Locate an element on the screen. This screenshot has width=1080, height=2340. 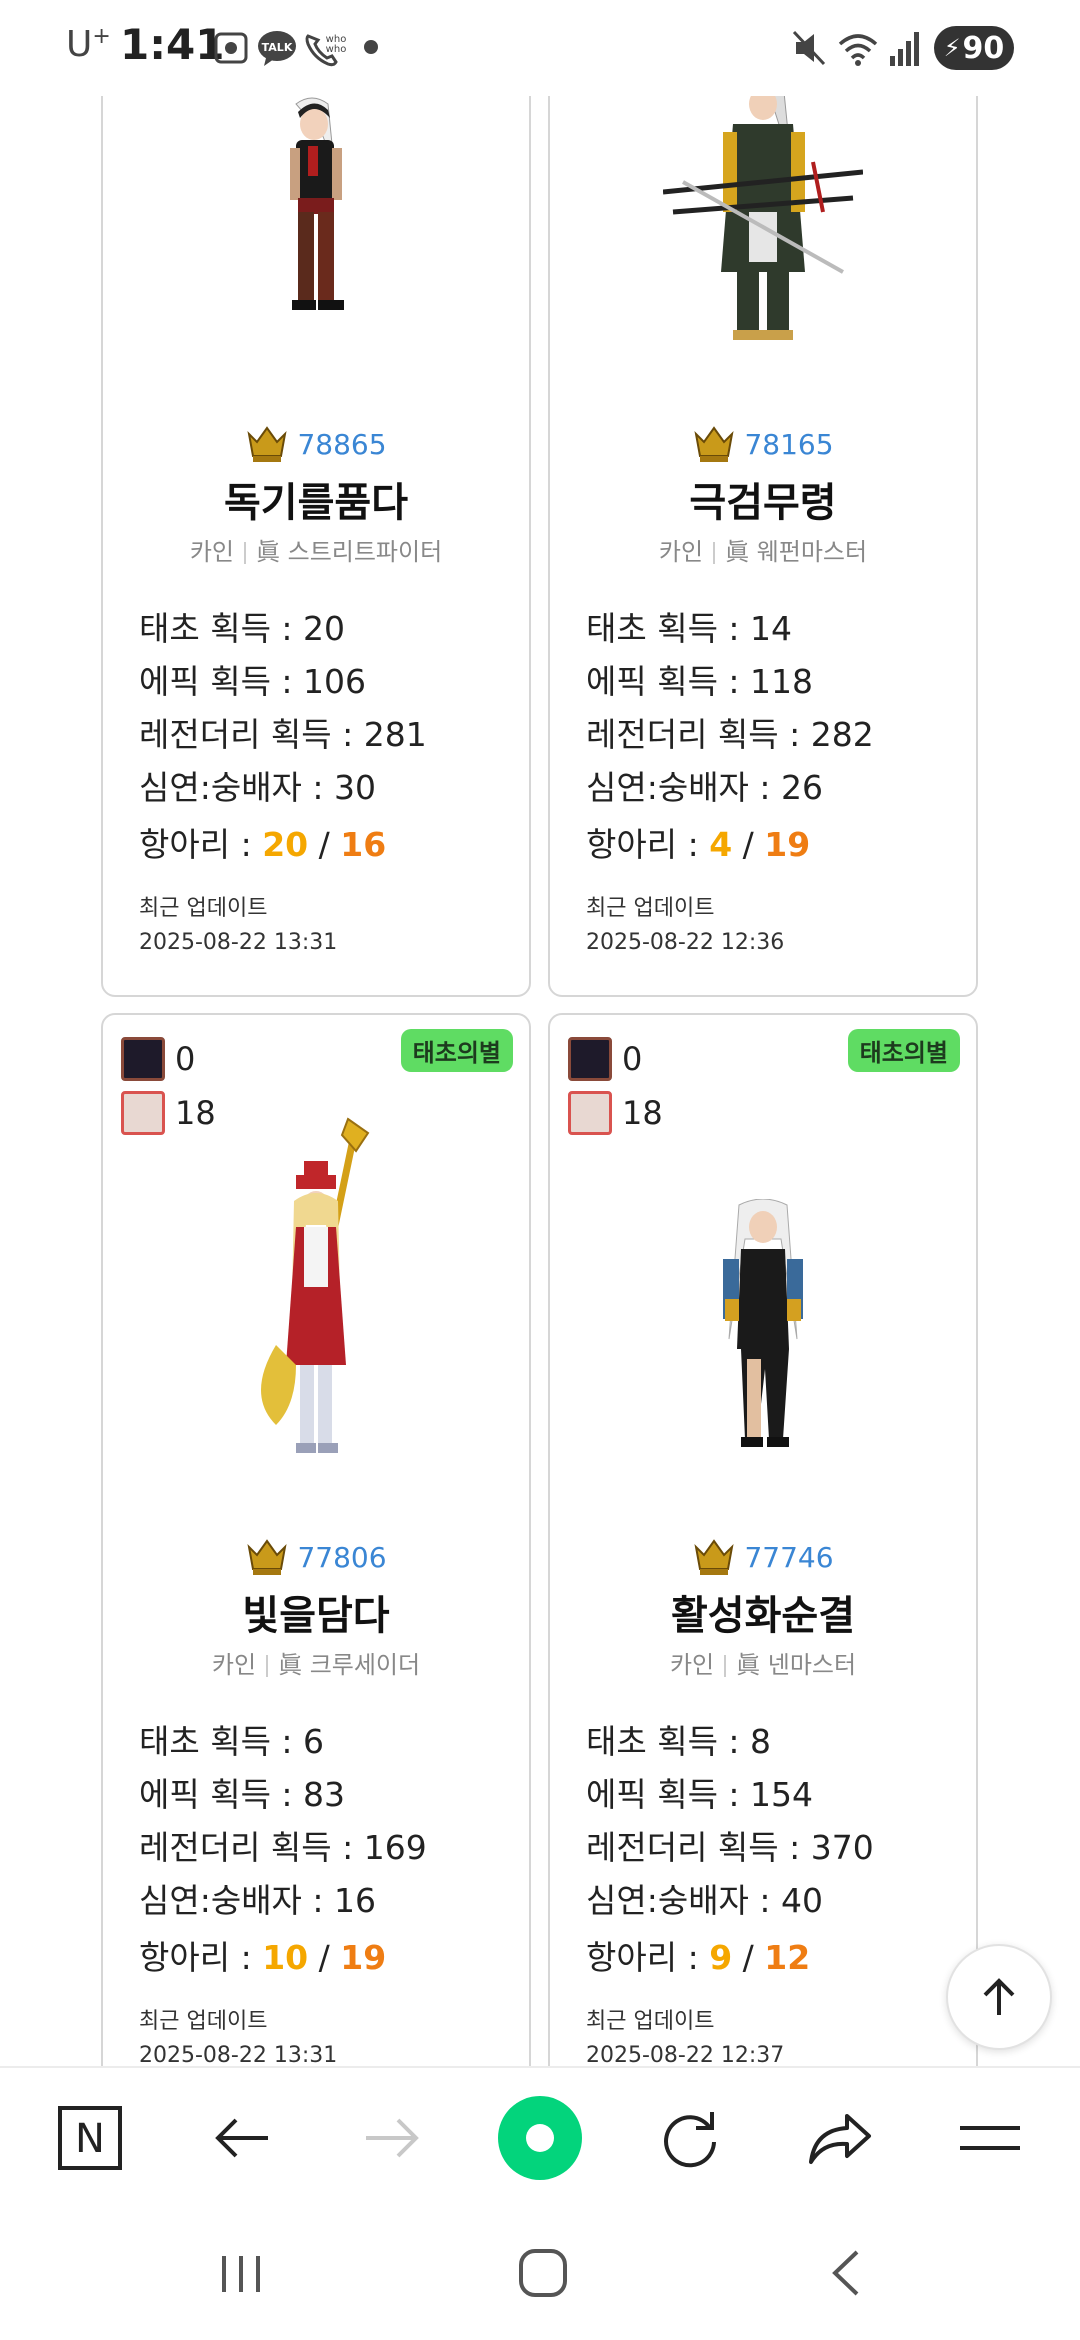
stat-taecho: 태초 획득 : 20 is located at coordinates (242, 628).